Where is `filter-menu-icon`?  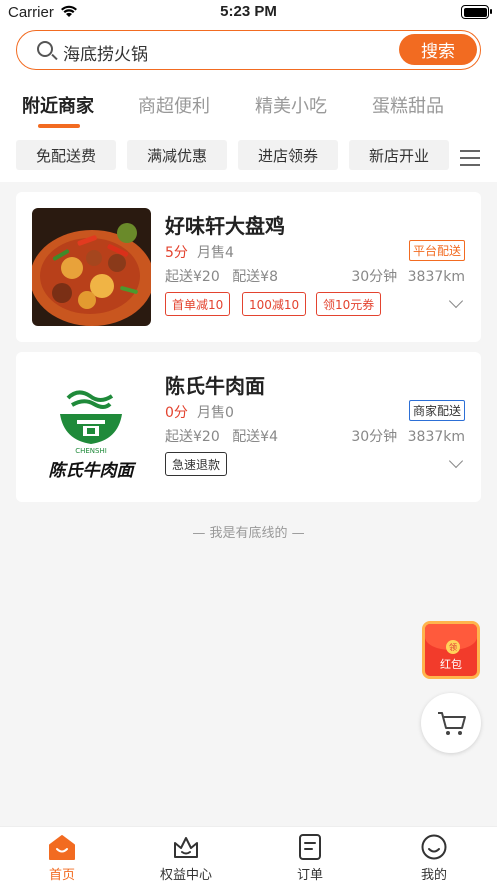
filter-menu-icon is located at coordinates (470, 158).